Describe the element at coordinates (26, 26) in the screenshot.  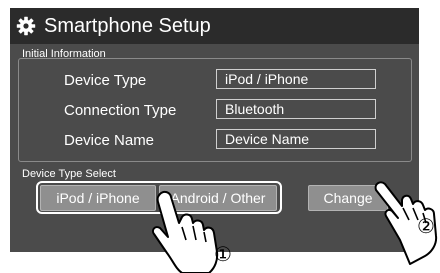
I see `gear-icon` at that location.